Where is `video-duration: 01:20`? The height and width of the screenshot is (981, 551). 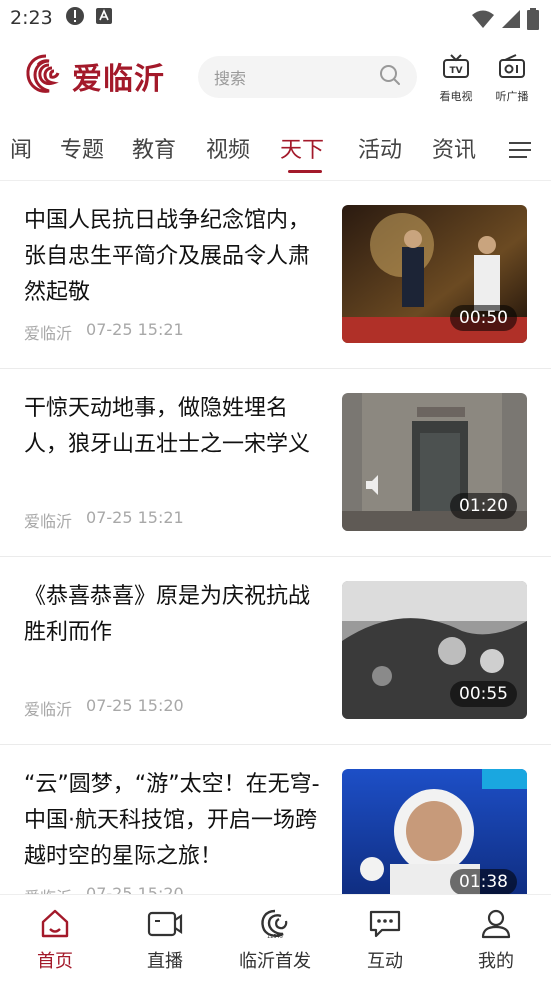 video-duration: 01:20 is located at coordinates (483, 506).